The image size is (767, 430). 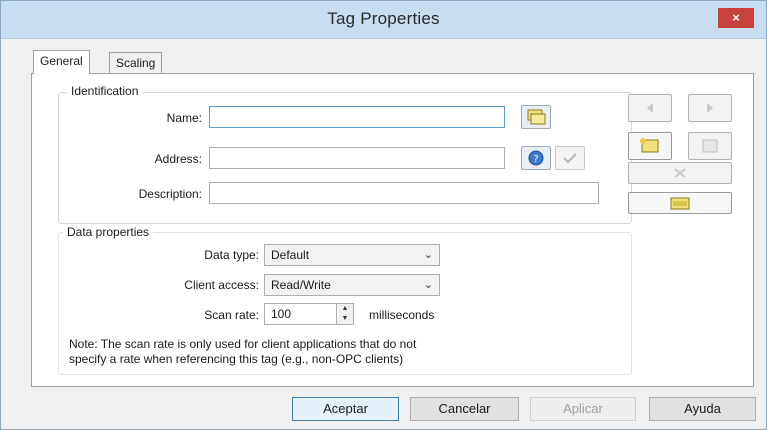 I want to click on address-check-button, so click(x=570, y=158).